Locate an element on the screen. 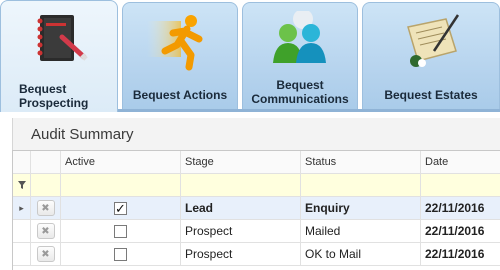 The image size is (500, 270). column-header-stage: Stage is located at coordinates (241, 162).